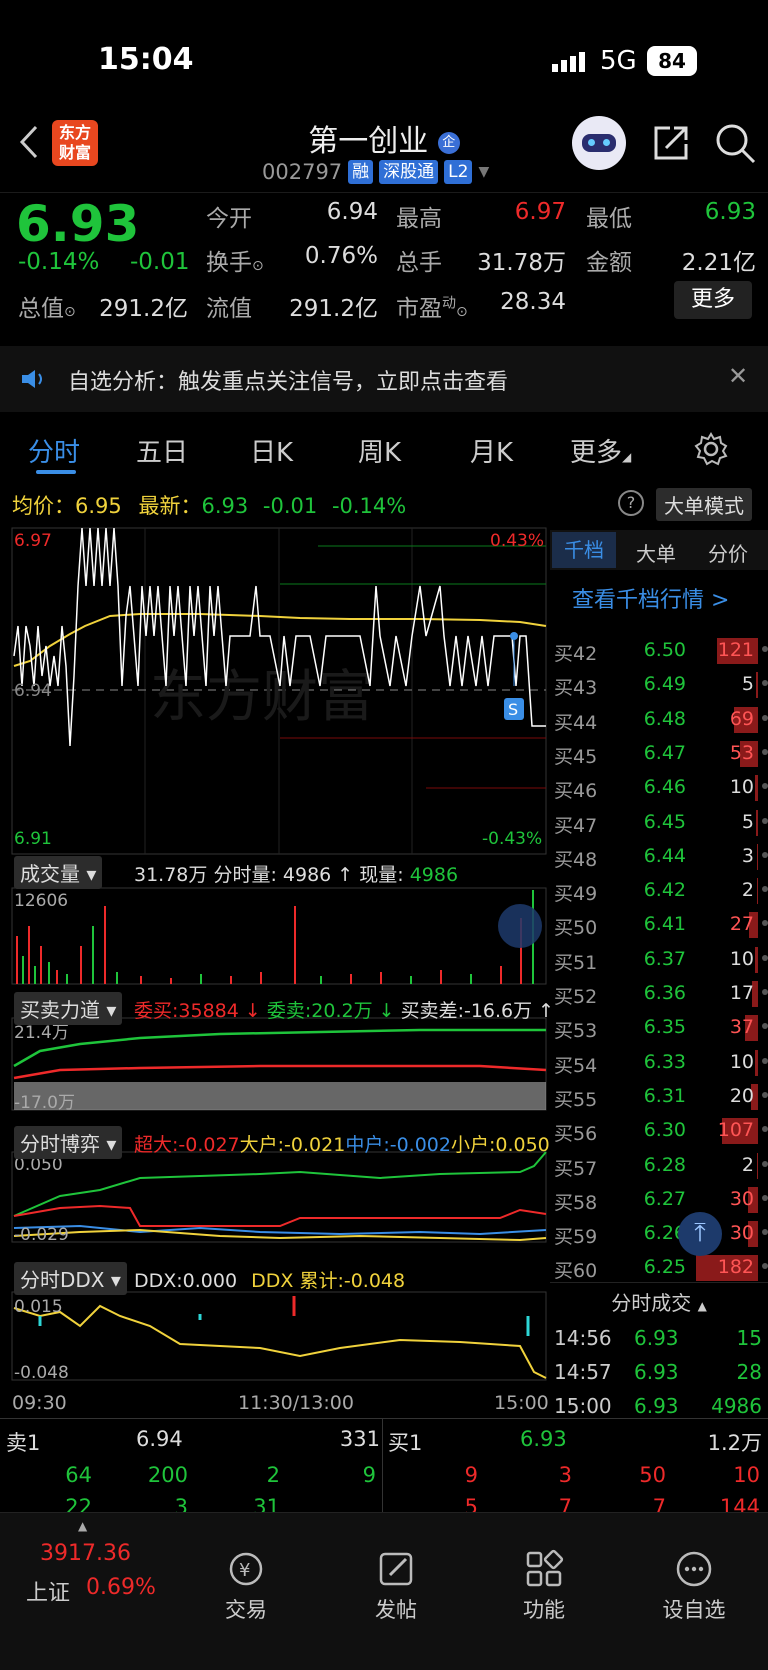 Image resolution: width=768 pixels, height=1670 pixels. I want to click on index-ticker: ▲ 3917.36 上证 0.69%, so click(84, 1573).